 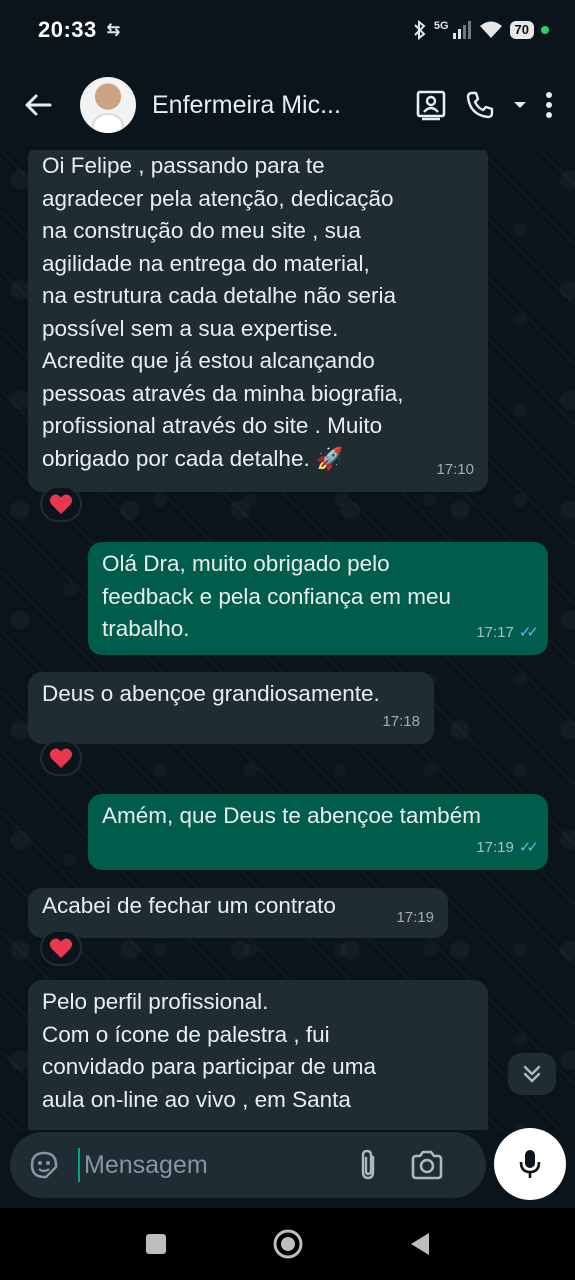 What do you see at coordinates (291, 815) in the screenshot?
I see `message-text: Amém, que Deus te abençoe também` at bounding box center [291, 815].